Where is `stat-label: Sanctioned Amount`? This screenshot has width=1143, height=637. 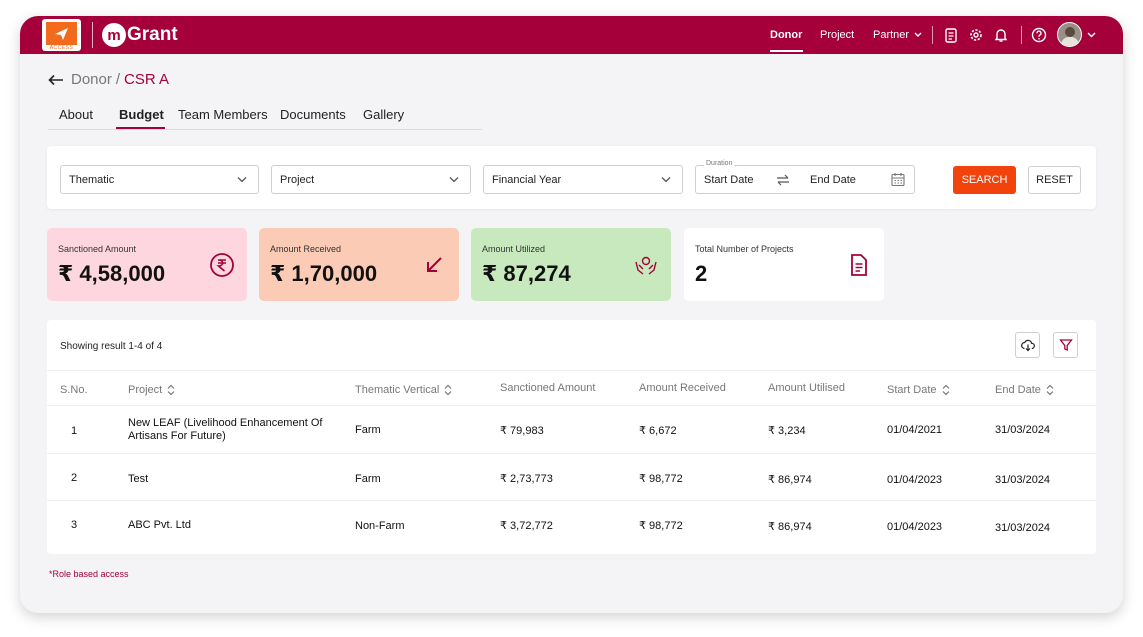 stat-label: Sanctioned Amount is located at coordinates (97, 249).